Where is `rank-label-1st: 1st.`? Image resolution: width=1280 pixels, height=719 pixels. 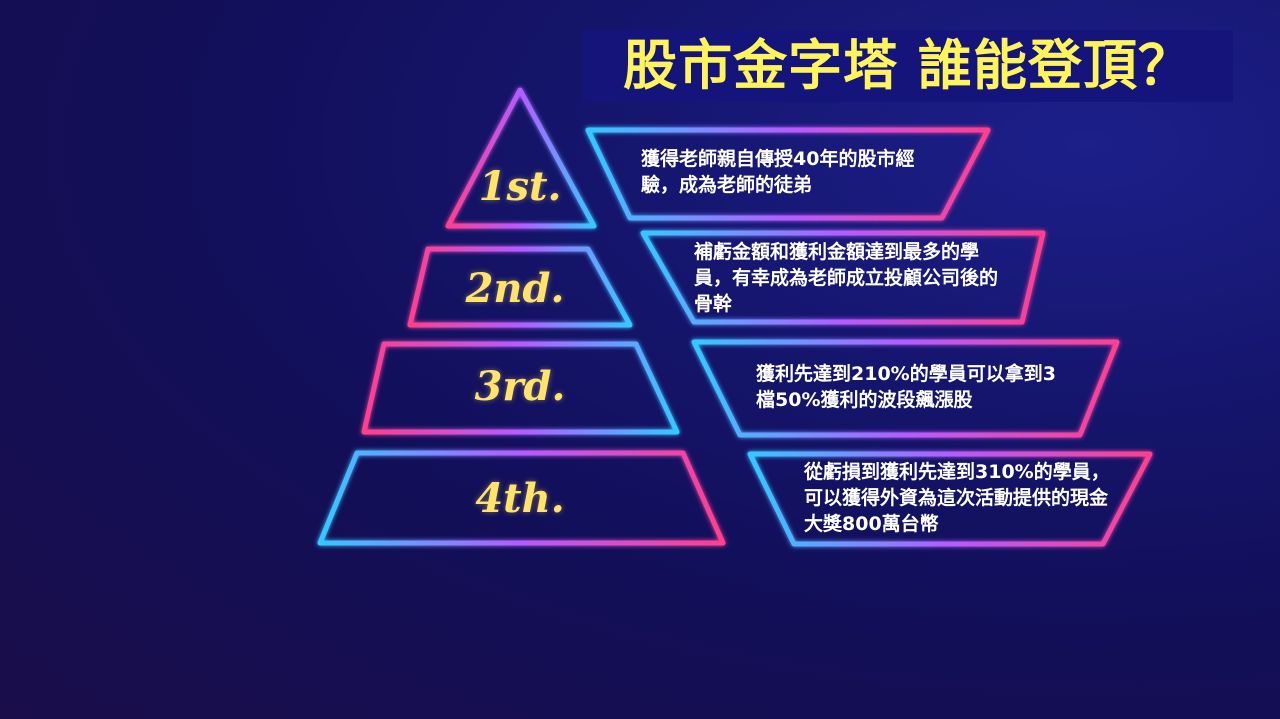
rank-label-1st: 1st. is located at coordinates (520, 186).